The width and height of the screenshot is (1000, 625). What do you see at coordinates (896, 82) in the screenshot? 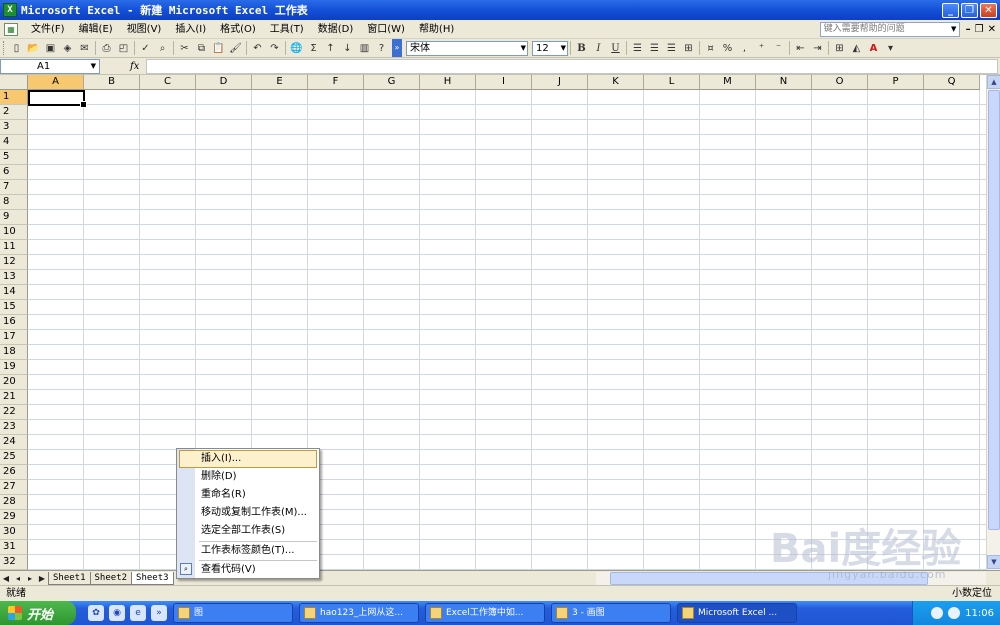
I see `column-header: P` at bounding box center [896, 82].